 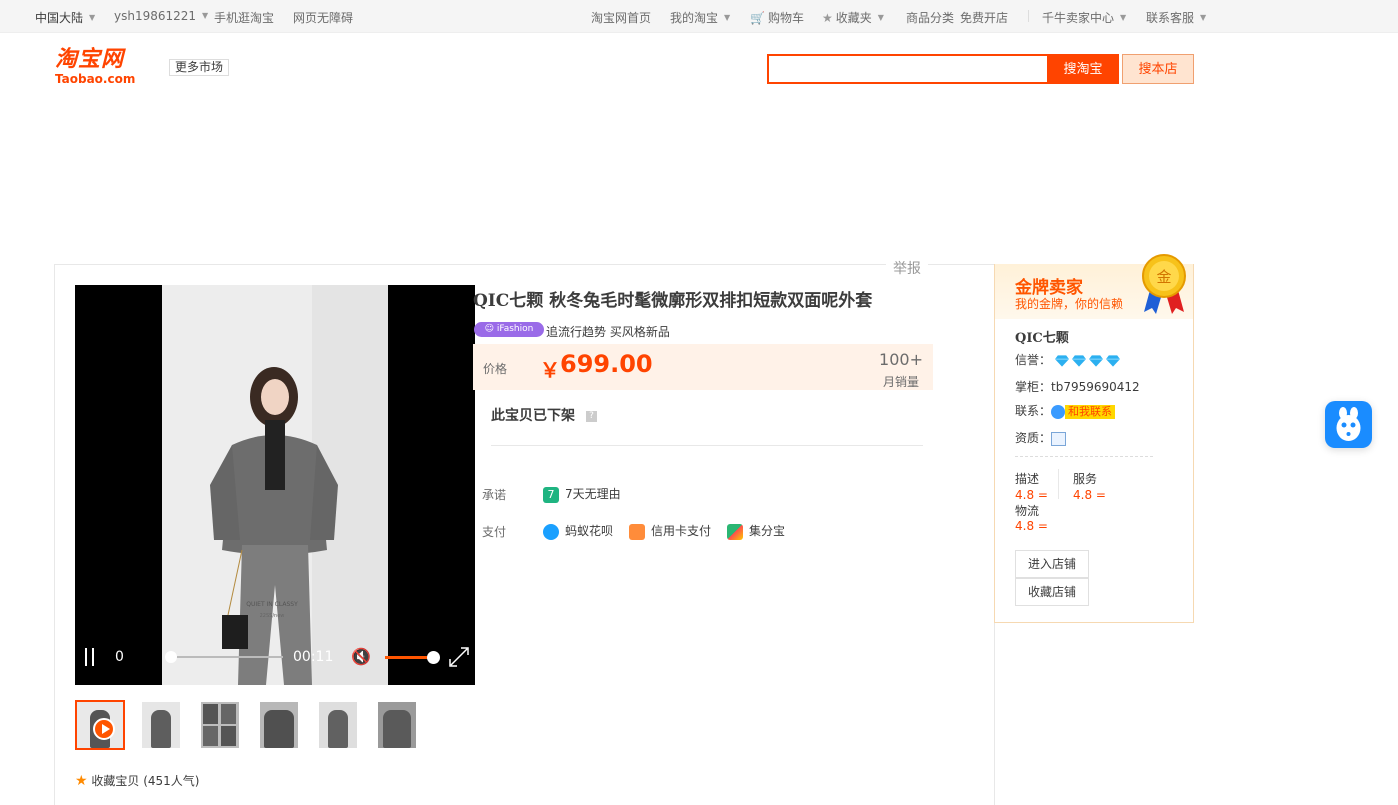 What do you see at coordinates (1027, 479) in the screenshot?
I see `score-label-description: 描述` at bounding box center [1027, 479].